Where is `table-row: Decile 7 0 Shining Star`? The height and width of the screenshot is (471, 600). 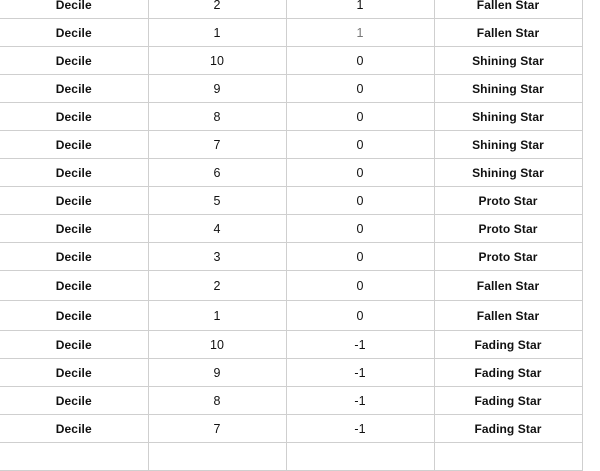 table-row: Decile 7 0 Shining Star is located at coordinates (291, 144).